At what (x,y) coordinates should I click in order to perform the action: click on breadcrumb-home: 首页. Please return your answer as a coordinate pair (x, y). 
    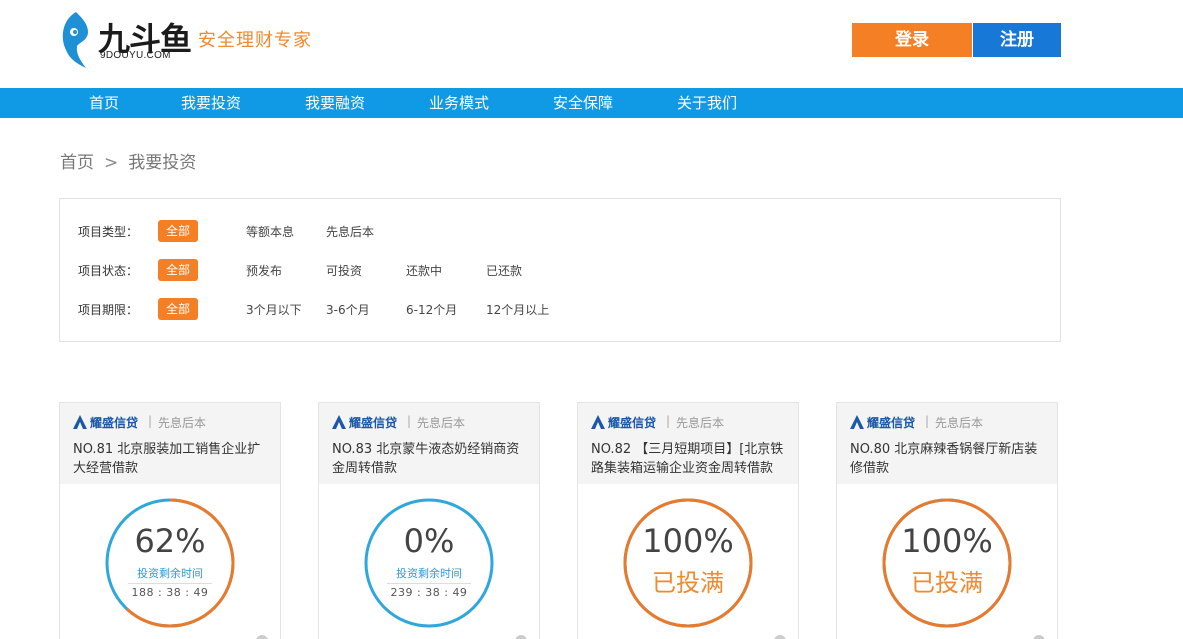
    Looking at the image, I should click on (77, 163).